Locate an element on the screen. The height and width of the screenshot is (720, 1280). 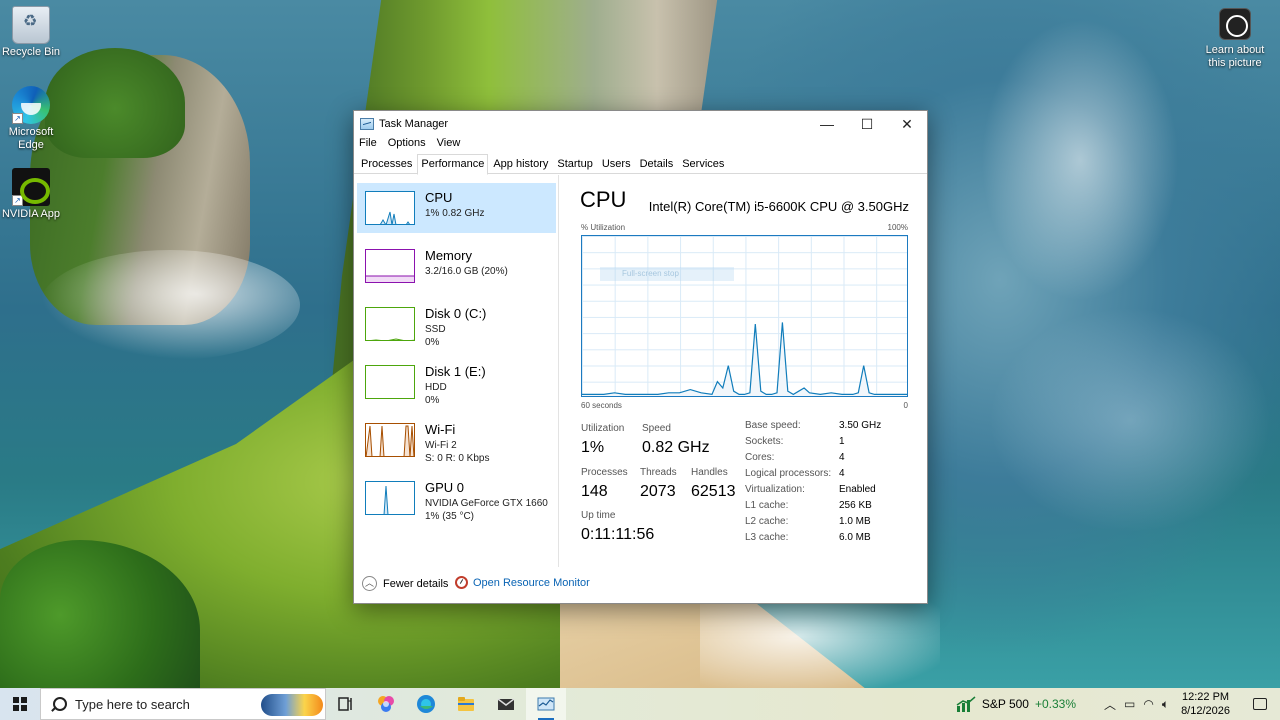
volume-icon: 🔈︎ is located at coordinates (1165, 704).